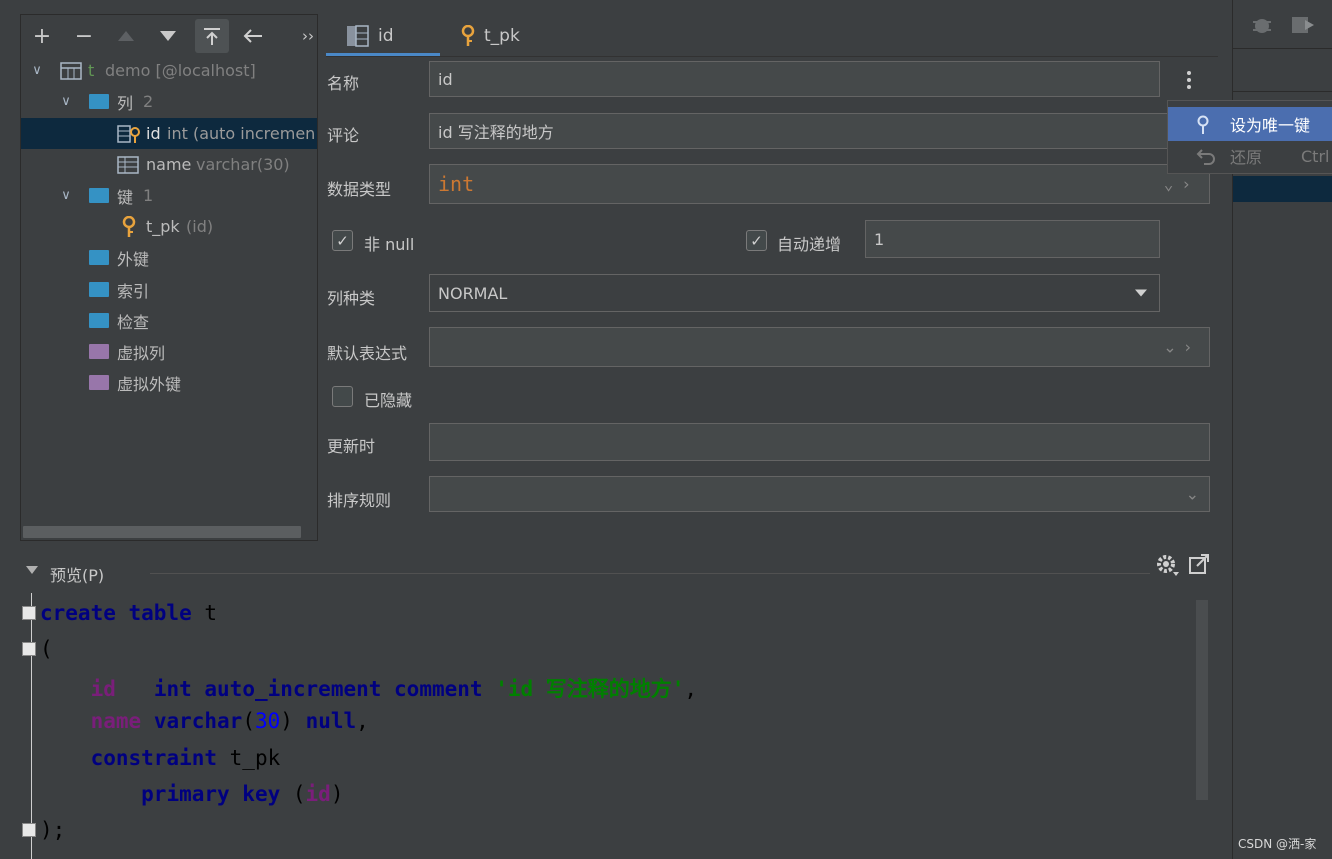 This screenshot has height=859, width=1332. I want to click on auto-increment-value: 1, so click(879, 239).